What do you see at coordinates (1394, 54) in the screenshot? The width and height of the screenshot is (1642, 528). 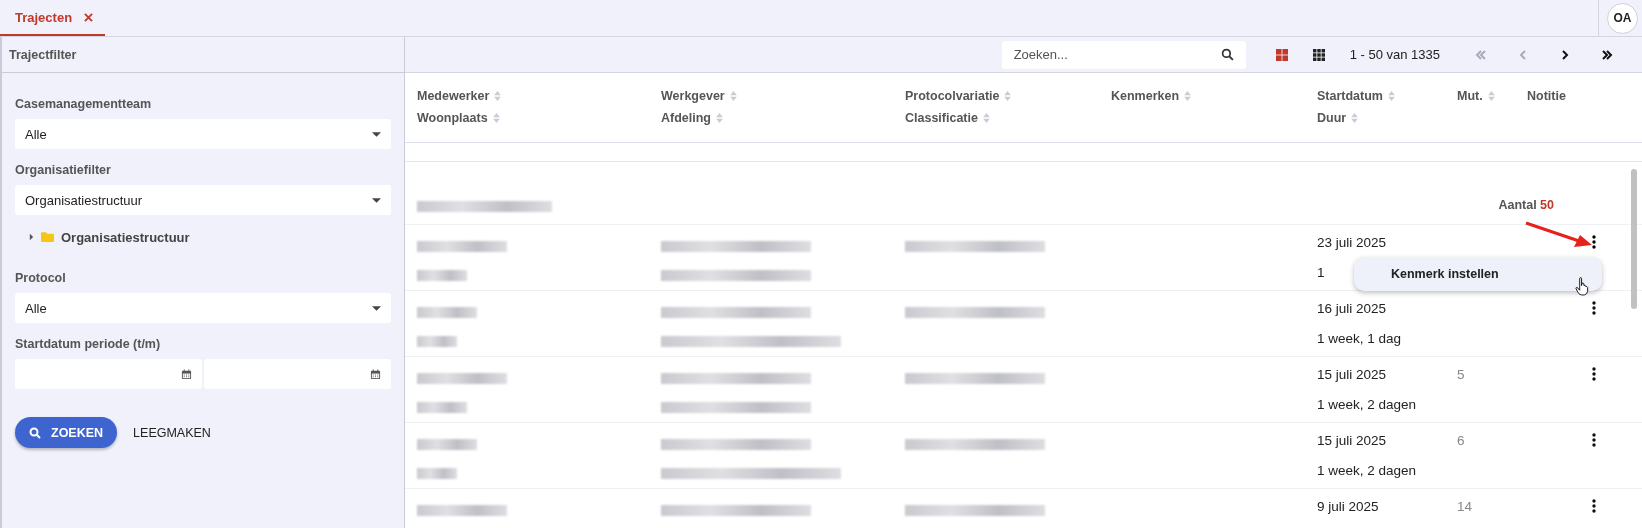 I see `pagination-label: 1 - 50 van 1335` at bounding box center [1394, 54].